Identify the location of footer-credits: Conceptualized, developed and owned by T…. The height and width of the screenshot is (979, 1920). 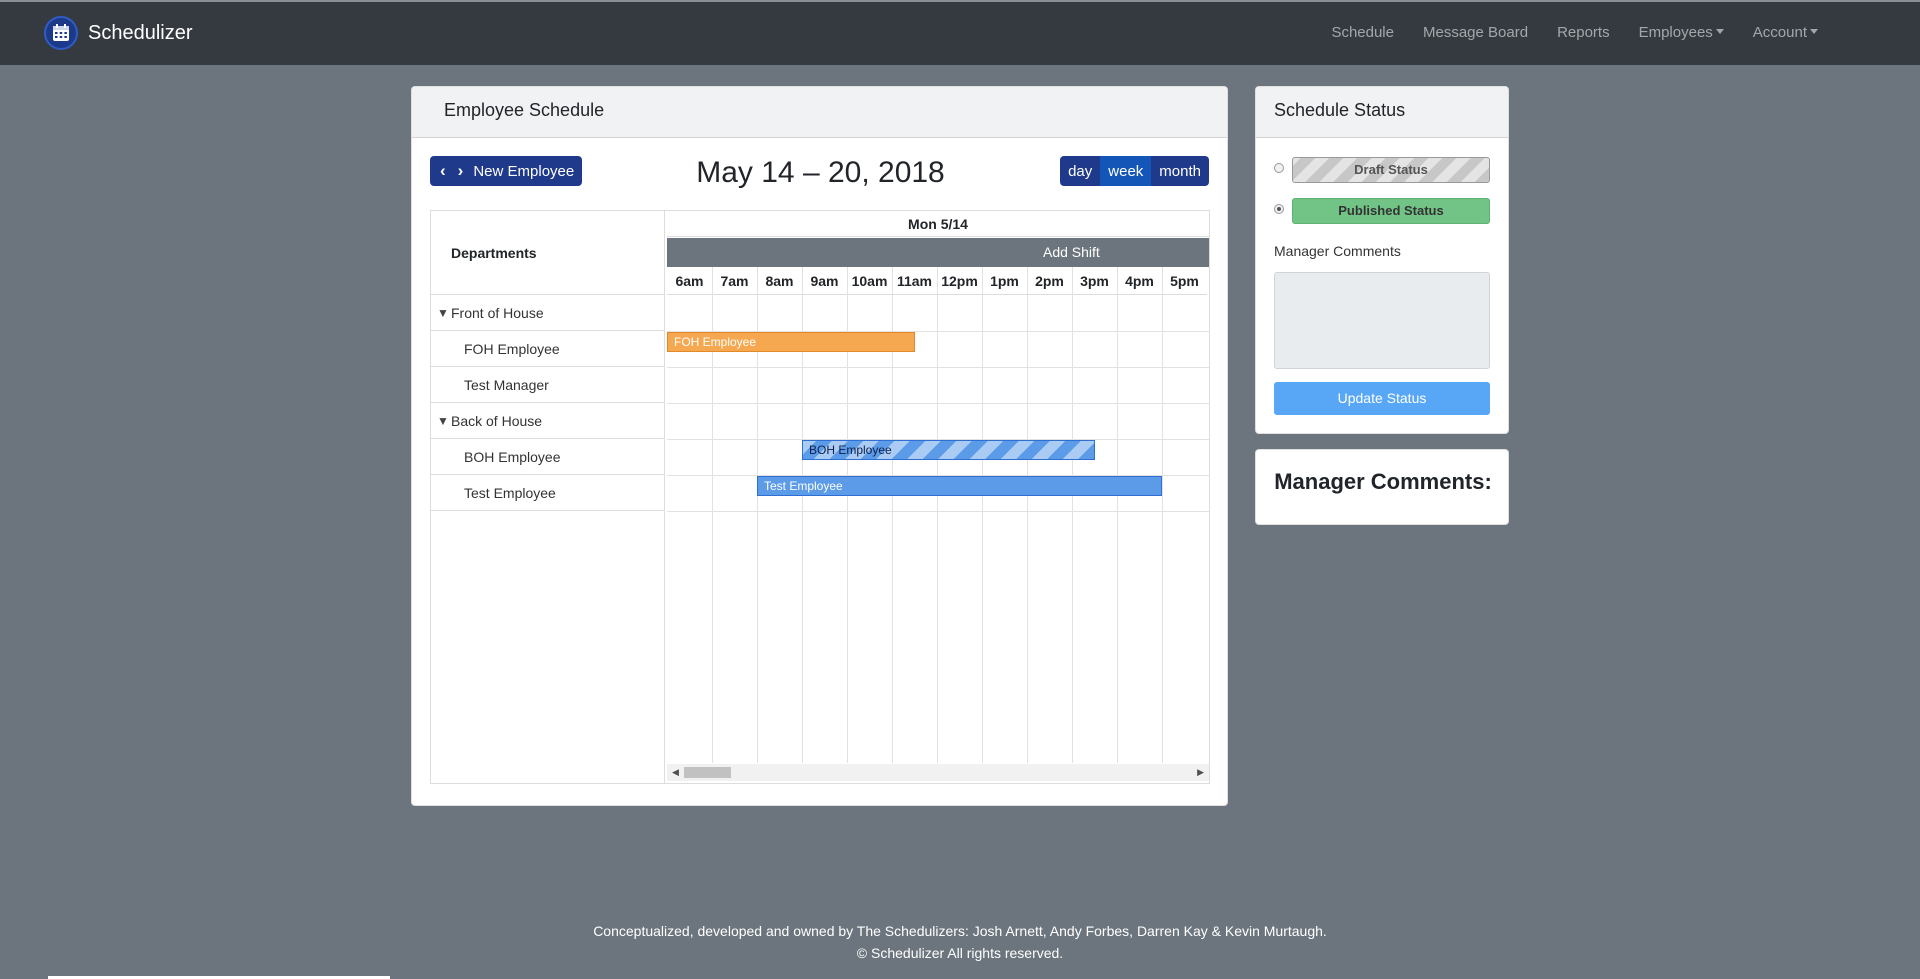
(960, 931).